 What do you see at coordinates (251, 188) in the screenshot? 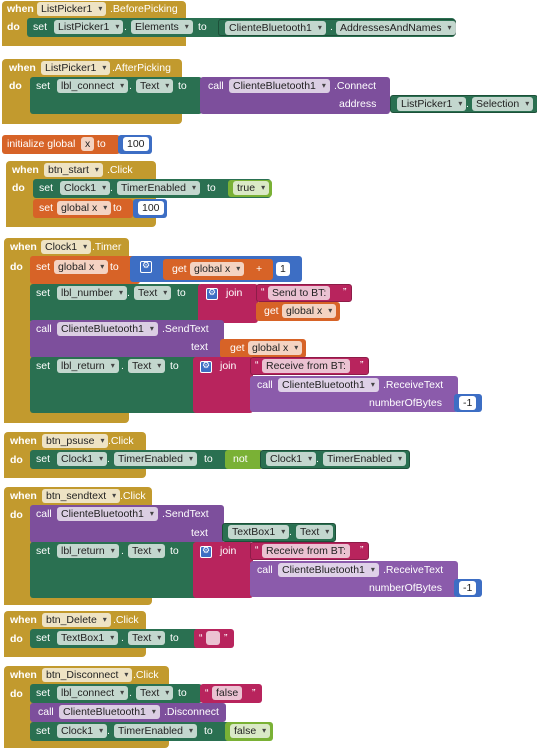
I see `boolean-dropdown: true` at bounding box center [251, 188].